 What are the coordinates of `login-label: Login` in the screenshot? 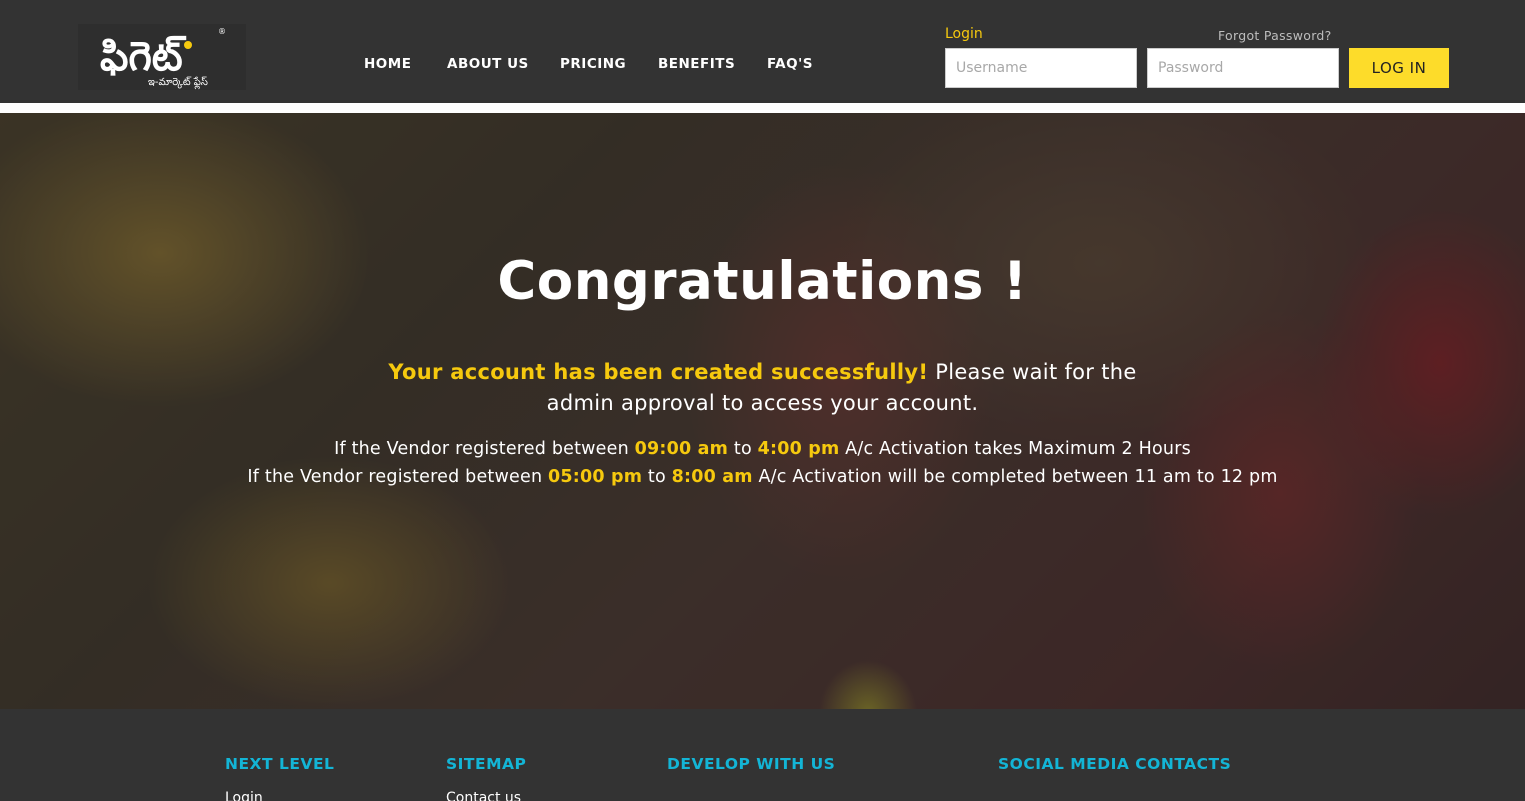 It's located at (964, 34).